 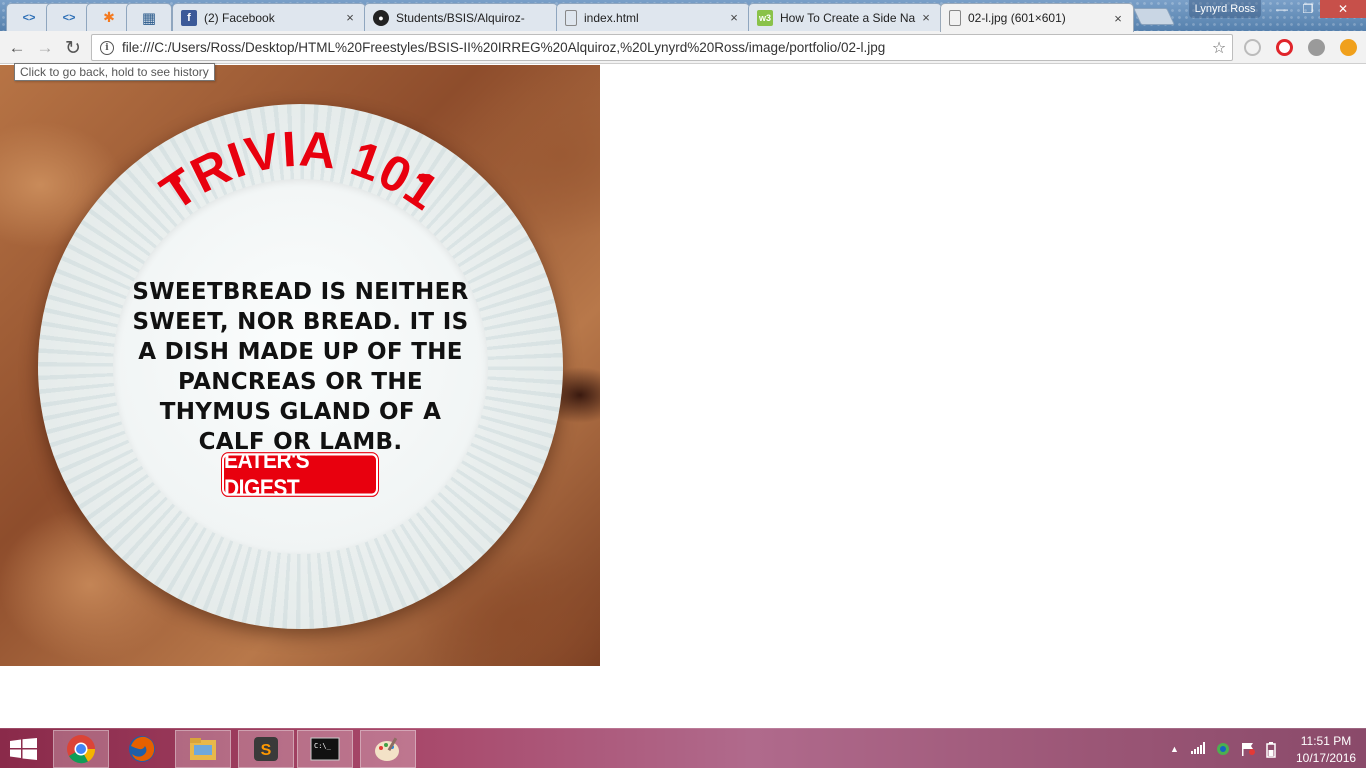 What do you see at coordinates (24, 749) in the screenshot?
I see `windows-start-icon` at bounding box center [24, 749].